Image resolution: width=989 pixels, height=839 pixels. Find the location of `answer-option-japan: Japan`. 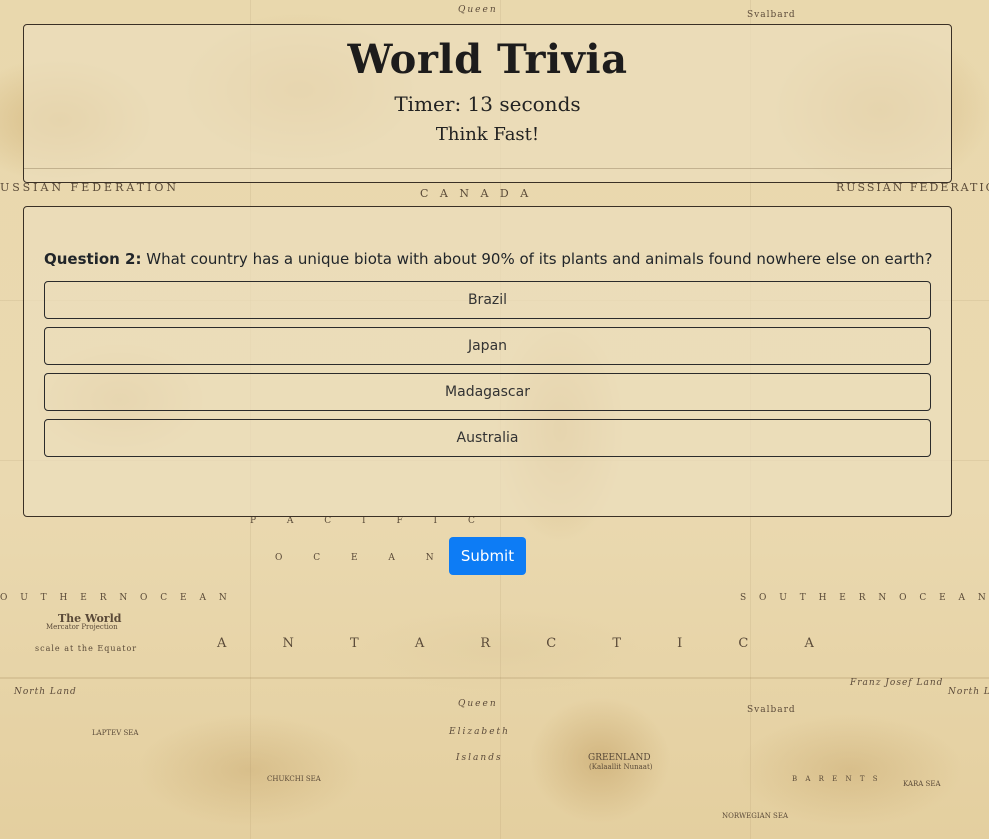

answer-option-japan: Japan is located at coordinates (487, 346).